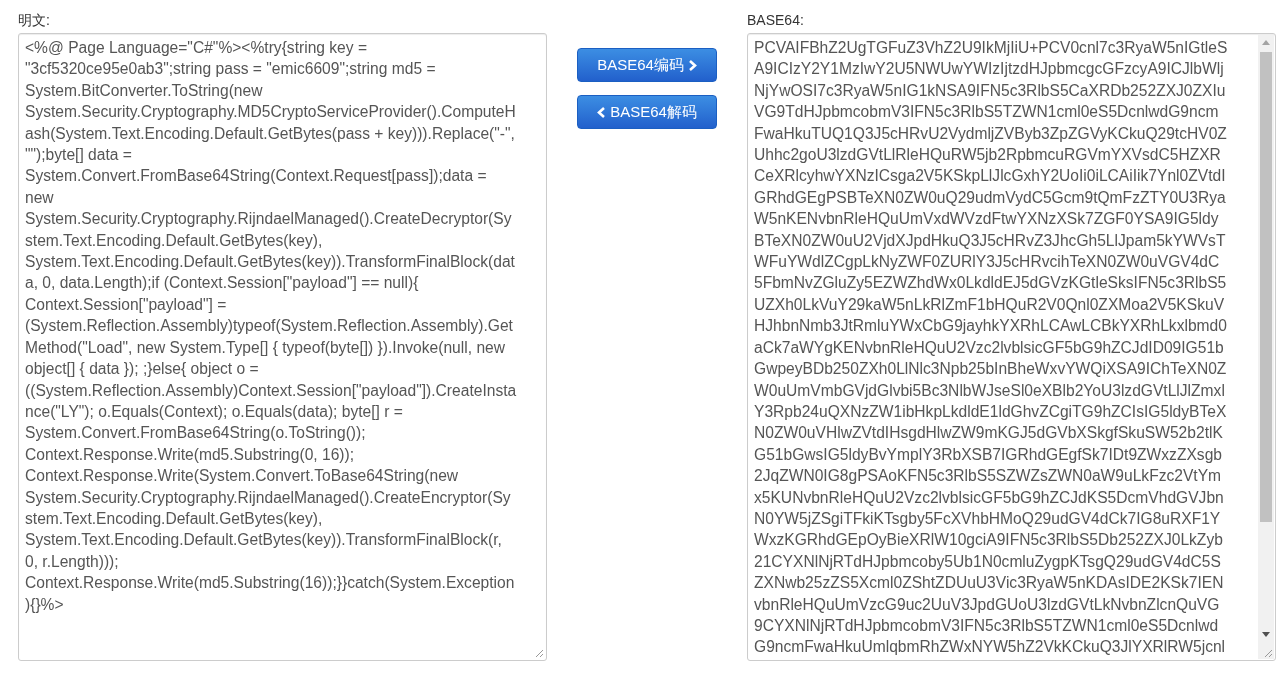 Image resolution: width=1277 pixels, height=678 pixels. I want to click on encode-button: BASE64编码, so click(647, 65).